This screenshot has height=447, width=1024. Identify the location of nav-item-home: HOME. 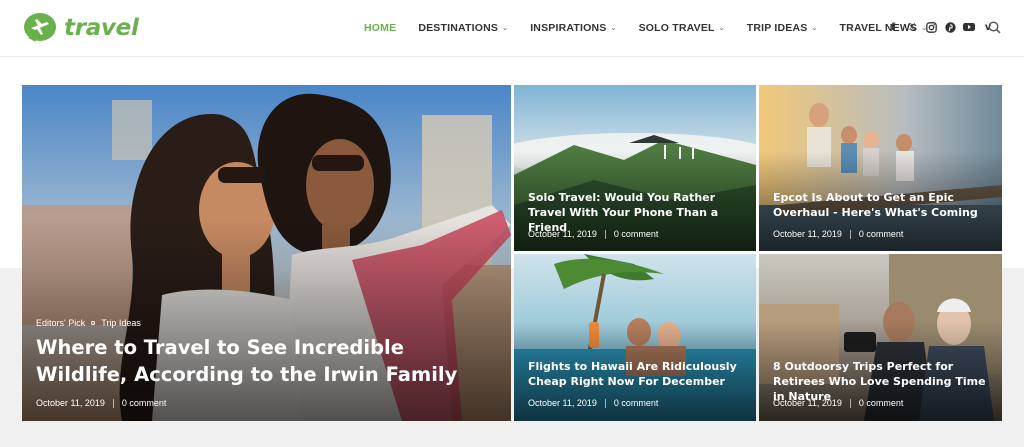
(380, 28).